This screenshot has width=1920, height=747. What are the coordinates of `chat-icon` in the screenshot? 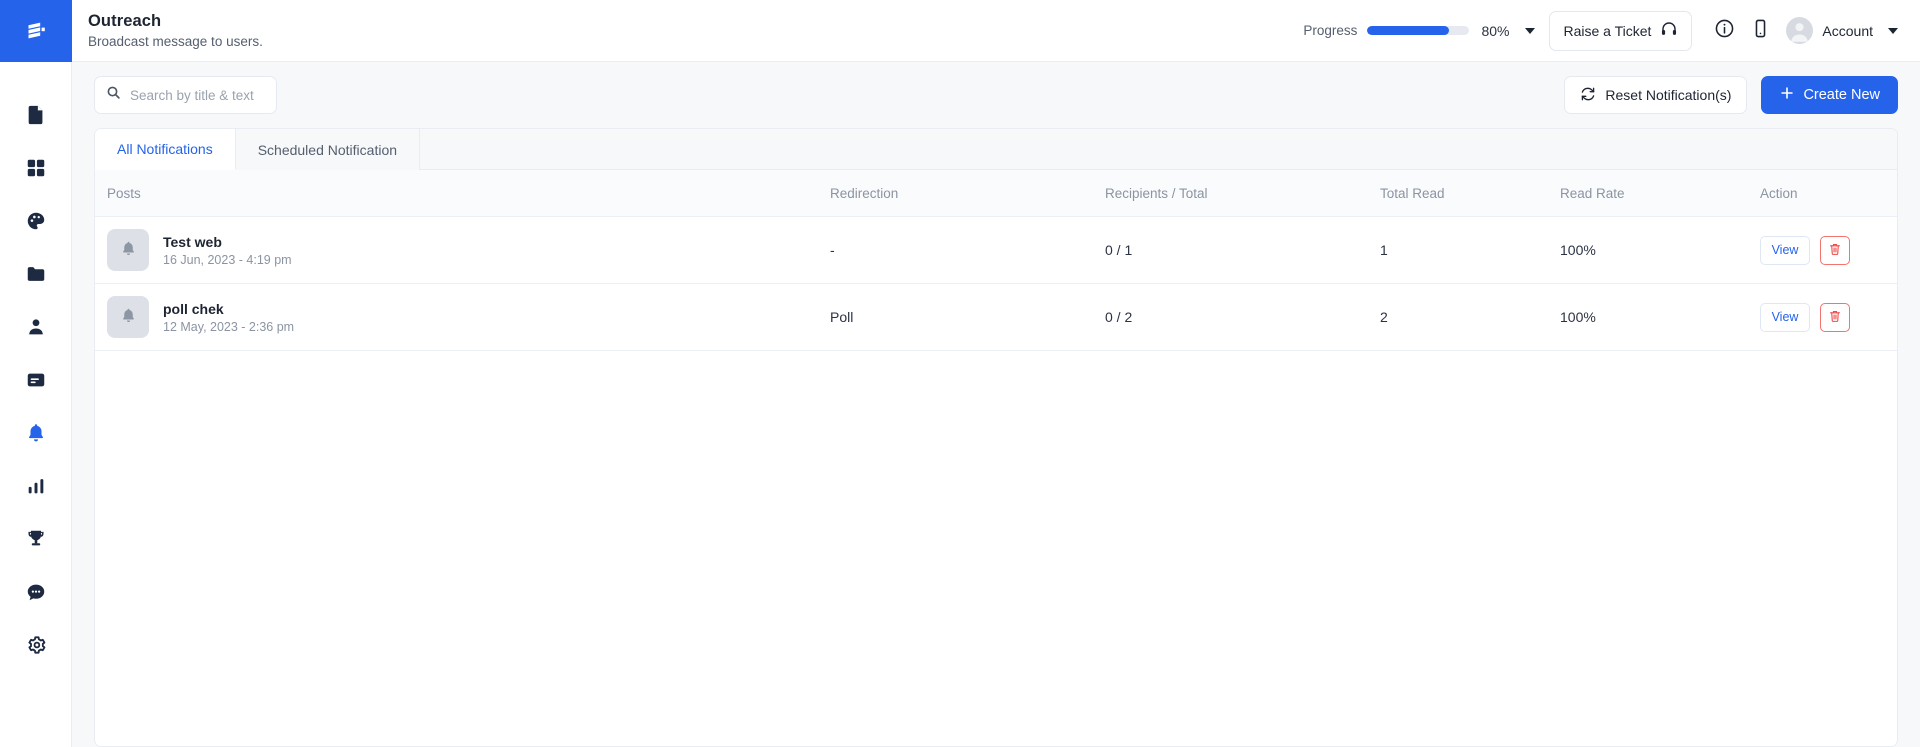 It's located at (36, 592).